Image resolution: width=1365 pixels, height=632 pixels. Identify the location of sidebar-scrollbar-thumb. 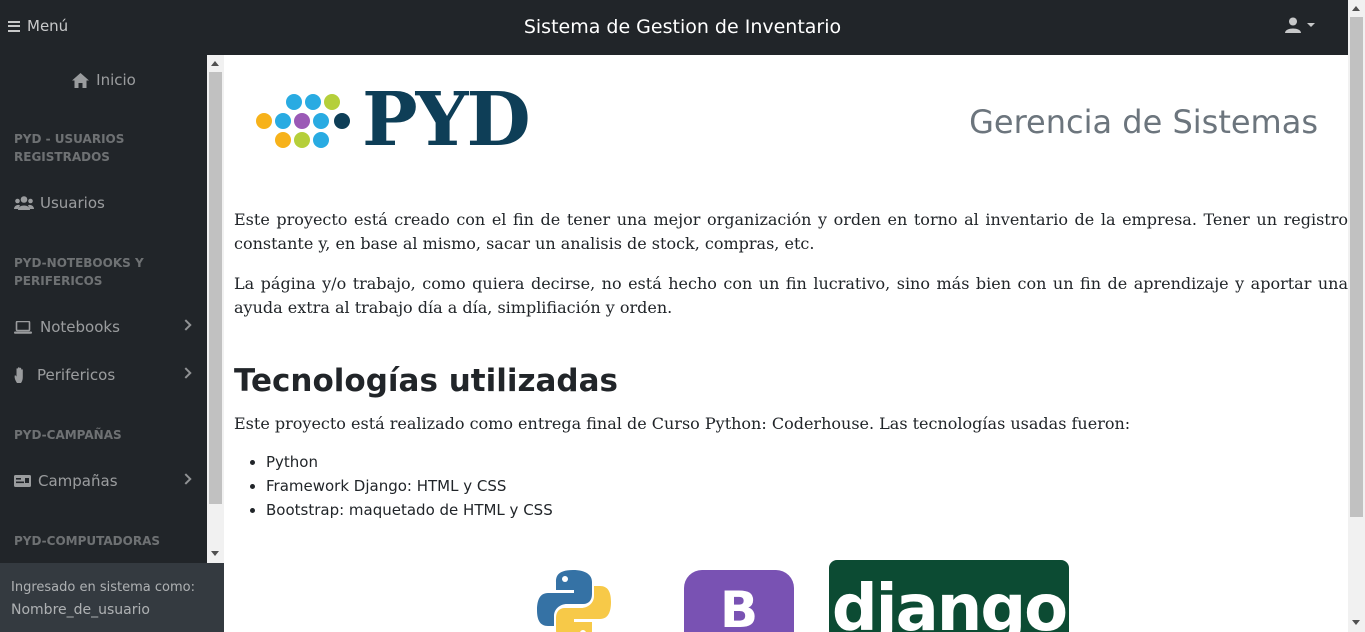
(215, 288).